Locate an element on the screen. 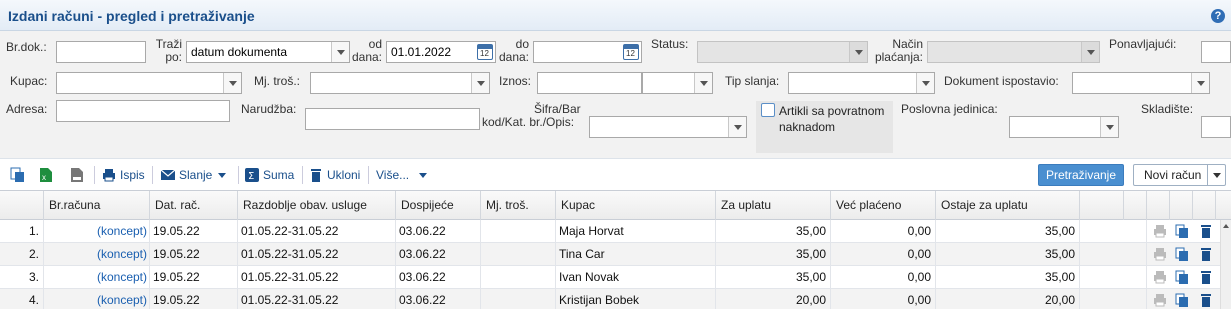 This screenshot has height=309, width=1231. column-header-kupac: Kupac is located at coordinates (636, 205).